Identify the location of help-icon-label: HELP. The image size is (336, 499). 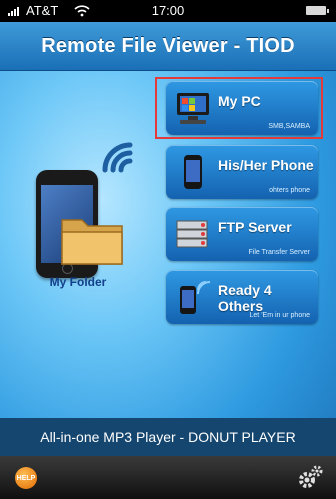
(26, 478).